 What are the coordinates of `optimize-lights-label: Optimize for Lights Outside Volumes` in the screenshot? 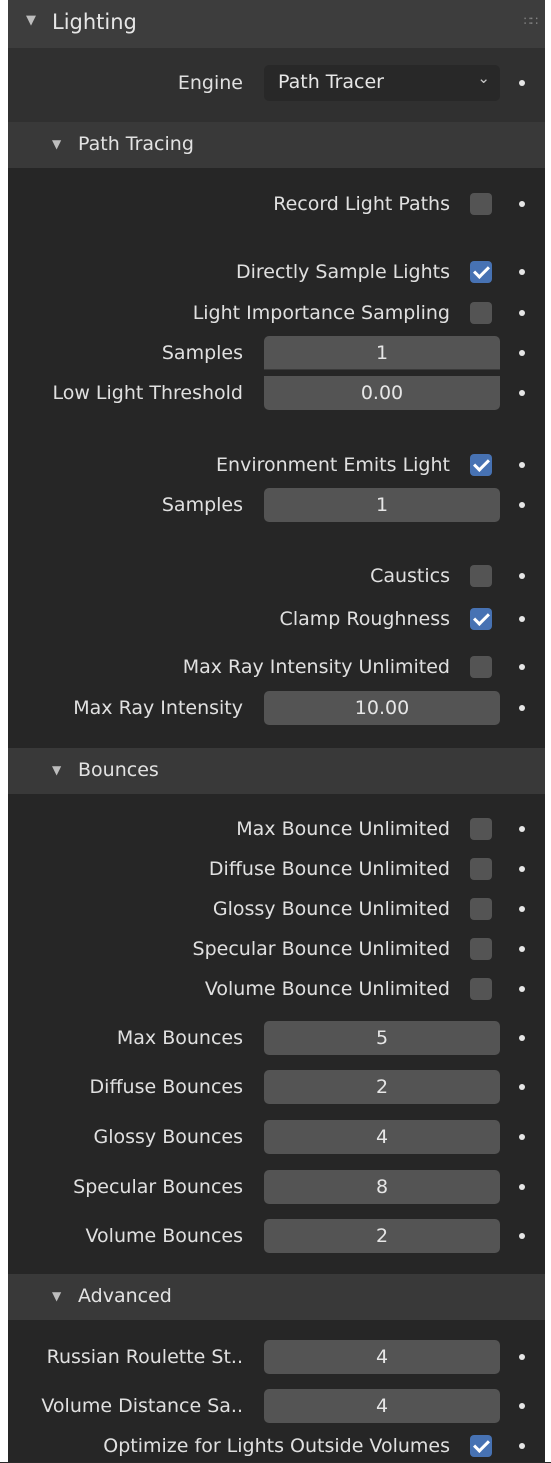 It's located at (276, 1446).